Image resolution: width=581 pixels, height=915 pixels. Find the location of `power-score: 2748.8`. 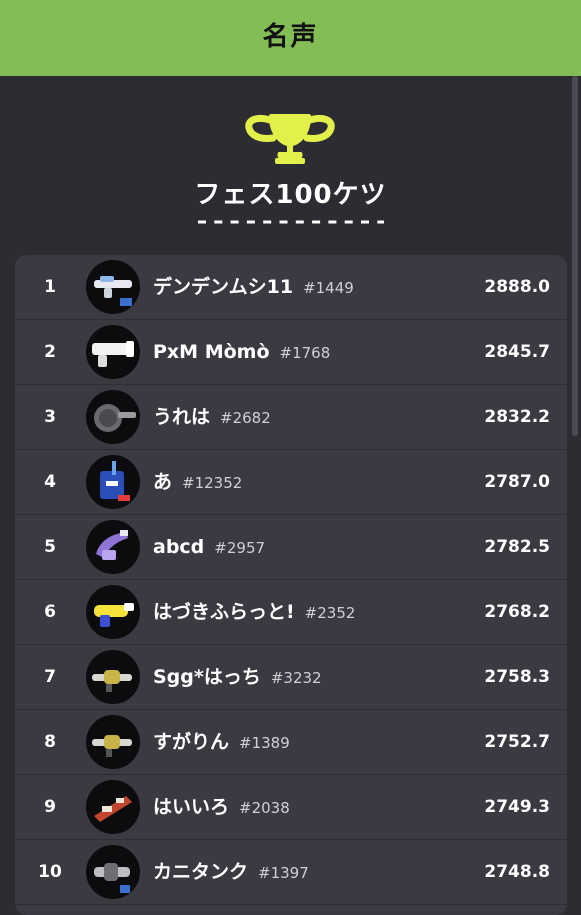

power-score: 2748.8 is located at coordinates (517, 872).